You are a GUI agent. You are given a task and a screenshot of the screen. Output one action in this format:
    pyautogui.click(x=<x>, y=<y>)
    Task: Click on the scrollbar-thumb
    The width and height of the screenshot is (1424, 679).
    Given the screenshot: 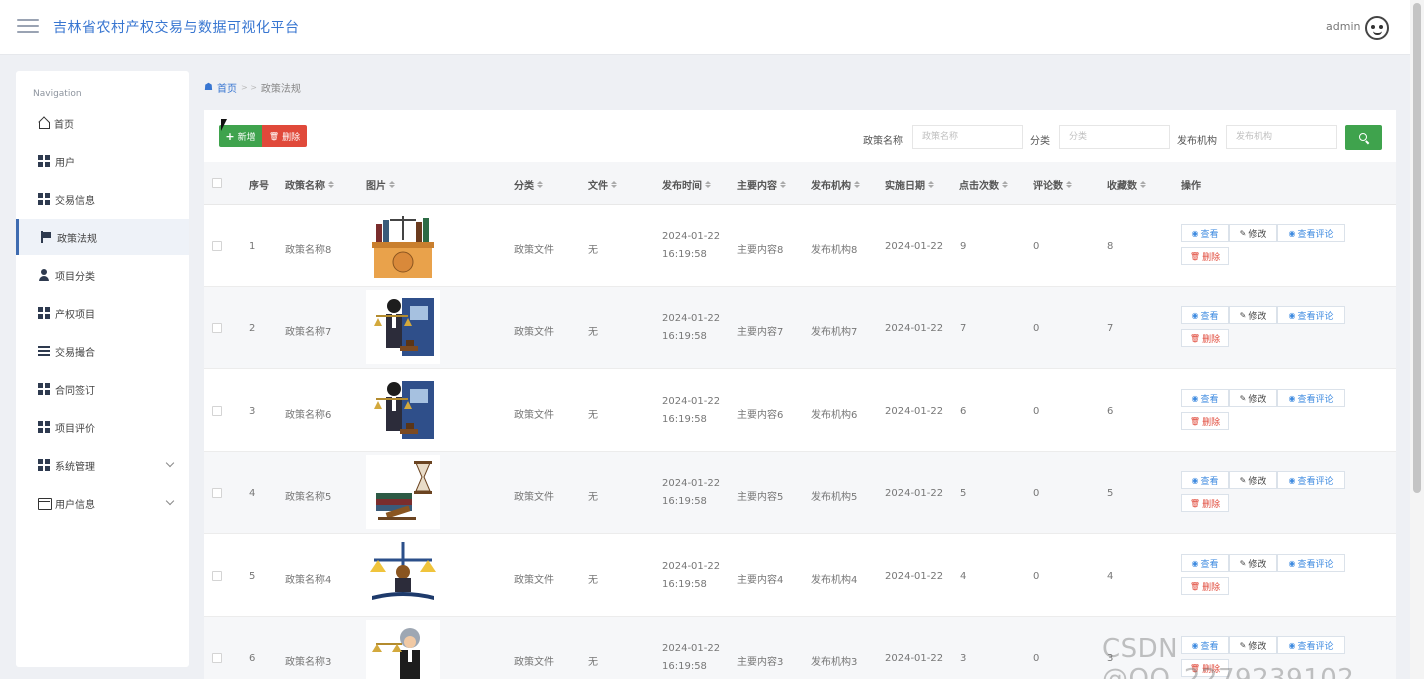 What is the action you would take?
    pyautogui.click(x=1417, y=248)
    